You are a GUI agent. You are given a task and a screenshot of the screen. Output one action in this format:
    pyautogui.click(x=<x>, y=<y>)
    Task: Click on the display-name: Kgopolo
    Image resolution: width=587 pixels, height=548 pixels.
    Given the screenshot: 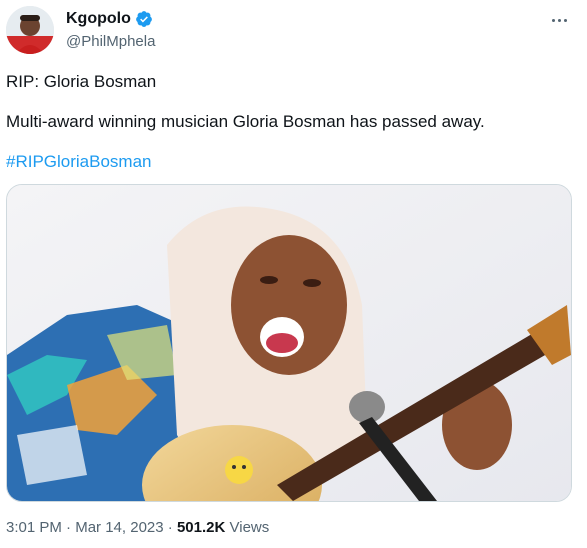 What is the action you would take?
    pyautogui.click(x=98, y=19)
    